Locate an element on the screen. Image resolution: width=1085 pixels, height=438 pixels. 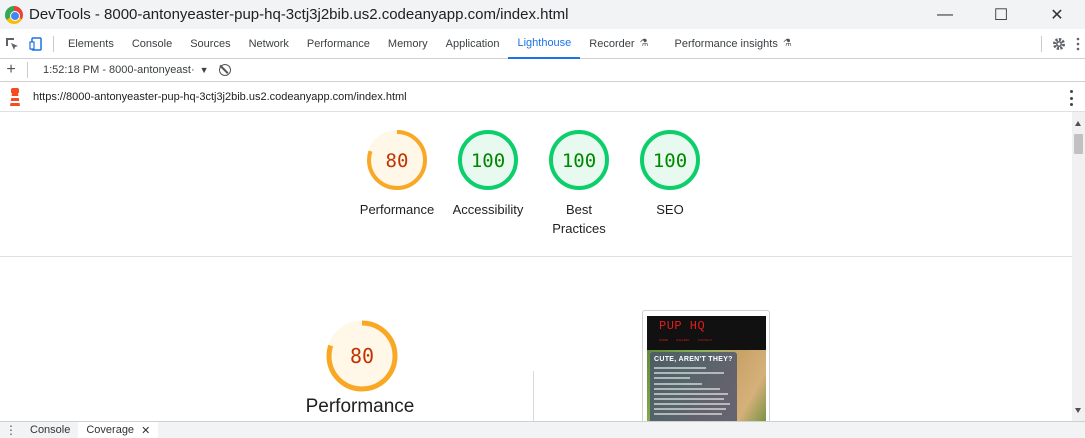
screenshot-nav: HOME GALLERY CONTACT is located at coordinates (685, 340).